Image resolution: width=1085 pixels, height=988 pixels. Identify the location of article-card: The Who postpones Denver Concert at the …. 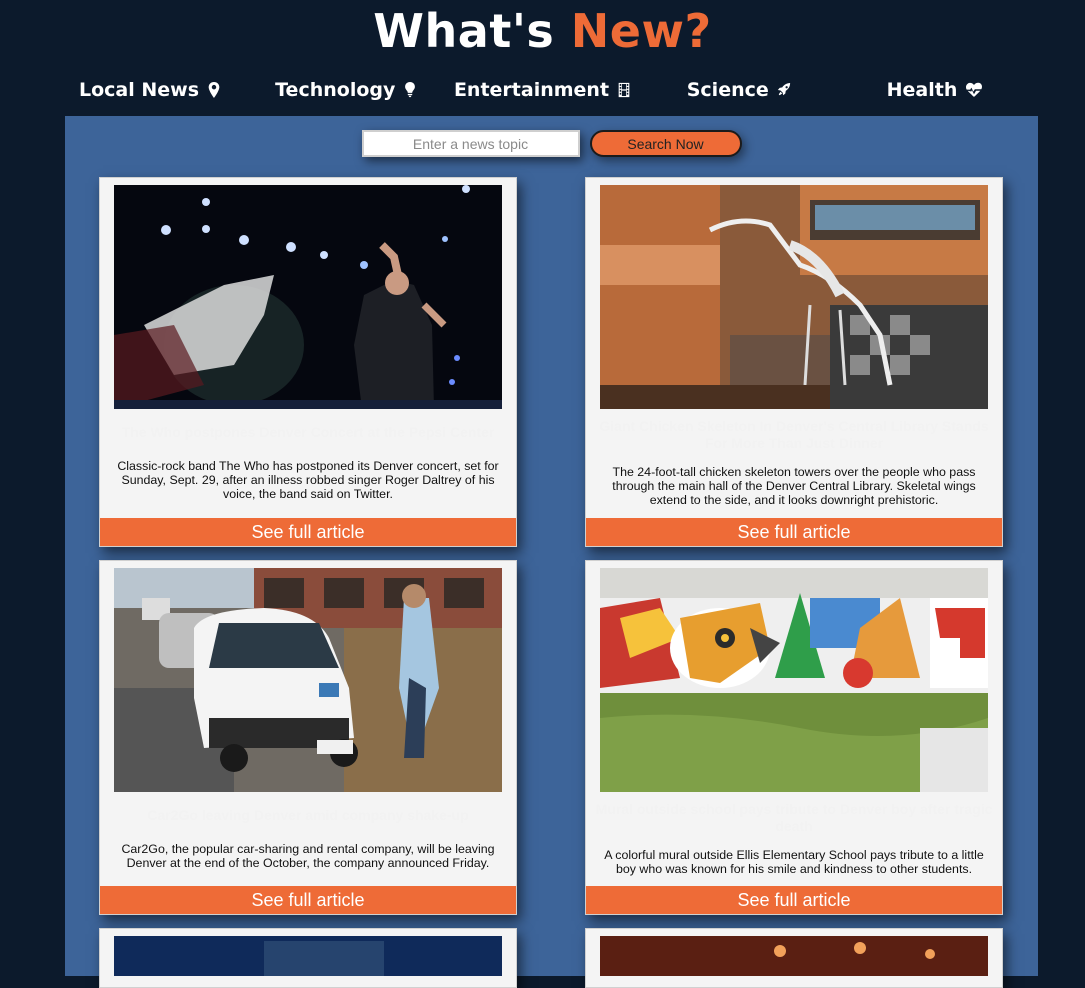
(308, 362).